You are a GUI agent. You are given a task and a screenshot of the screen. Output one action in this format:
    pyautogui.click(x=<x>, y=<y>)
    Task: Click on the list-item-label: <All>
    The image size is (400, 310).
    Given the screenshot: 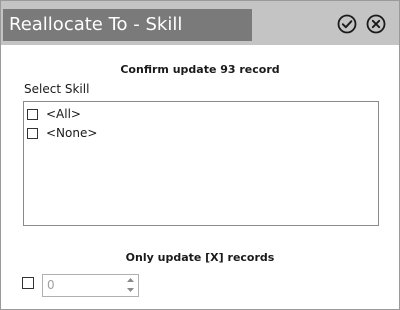 What is the action you would take?
    pyautogui.click(x=63, y=114)
    